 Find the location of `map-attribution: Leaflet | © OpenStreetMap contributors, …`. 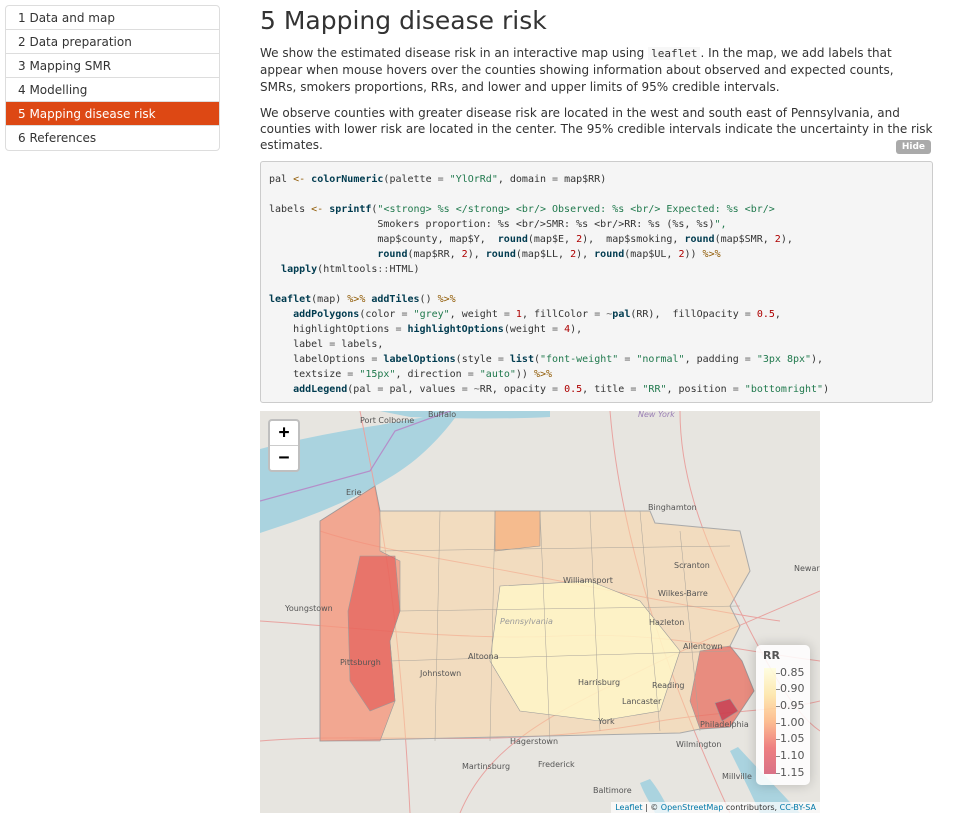

map-attribution: Leaflet | © OpenStreetMap contributors, … is located at coordinates (715, 807).